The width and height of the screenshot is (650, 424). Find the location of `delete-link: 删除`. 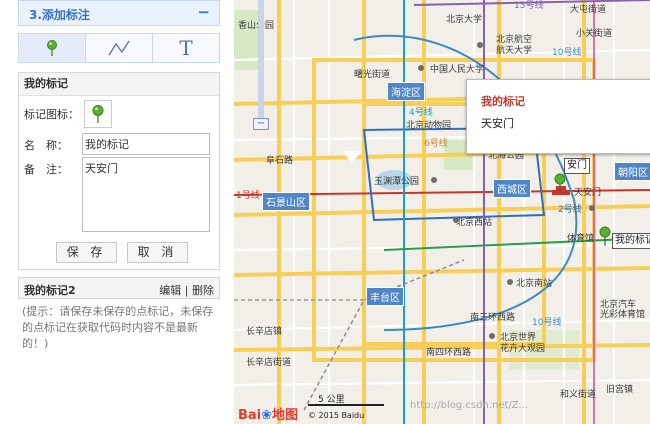

delete-link: 删除 is located at coordinates (203, 290).